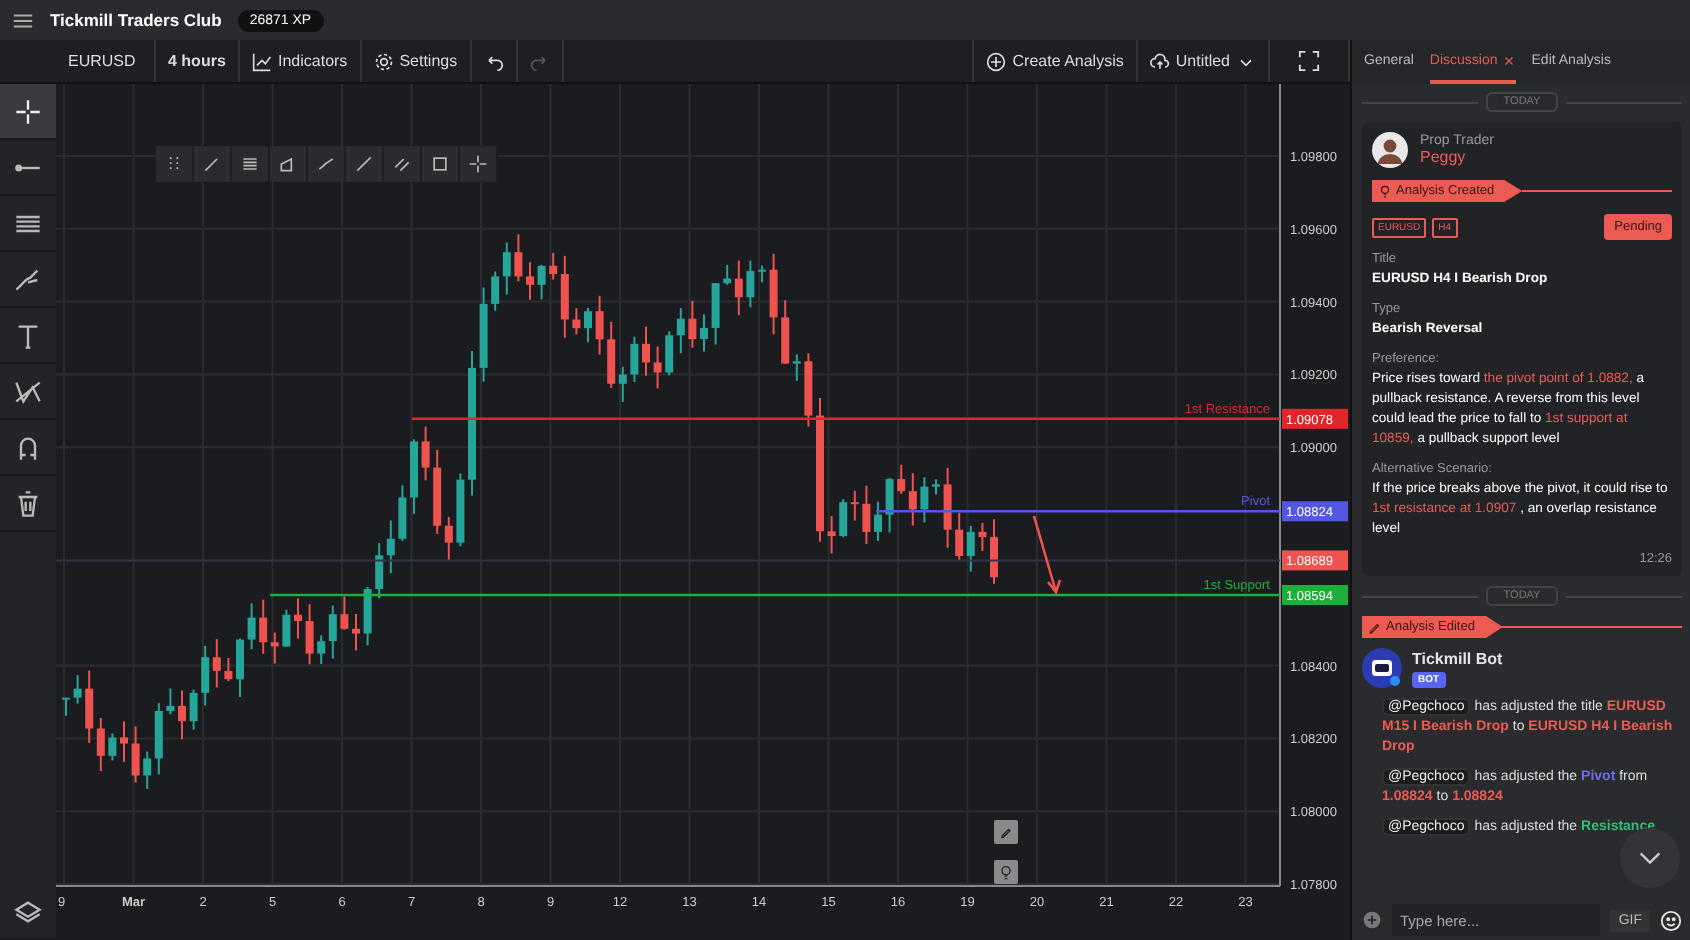 The height and width of the screenshot is (940, 1690). What do you see at coordinates (1457, 658) in the screenshot?
I see `bot-name: Tickmill Bot` at bounding box center [1457, 658].